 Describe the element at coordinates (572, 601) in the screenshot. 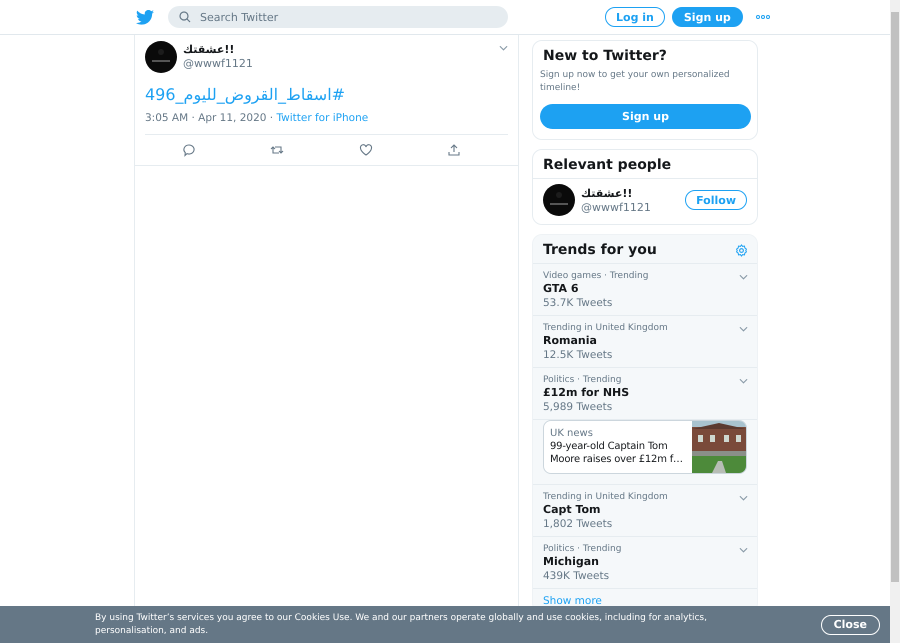

I see `show-more-link: Show more` at that location.